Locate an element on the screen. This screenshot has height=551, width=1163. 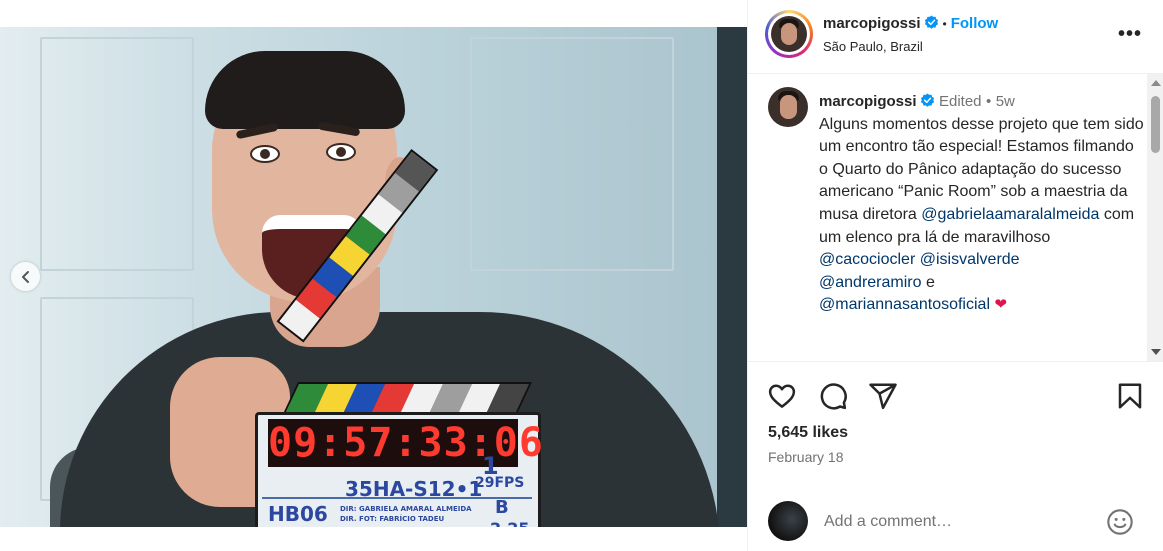
edited-label: Edited is located at coordinates (960, 101).